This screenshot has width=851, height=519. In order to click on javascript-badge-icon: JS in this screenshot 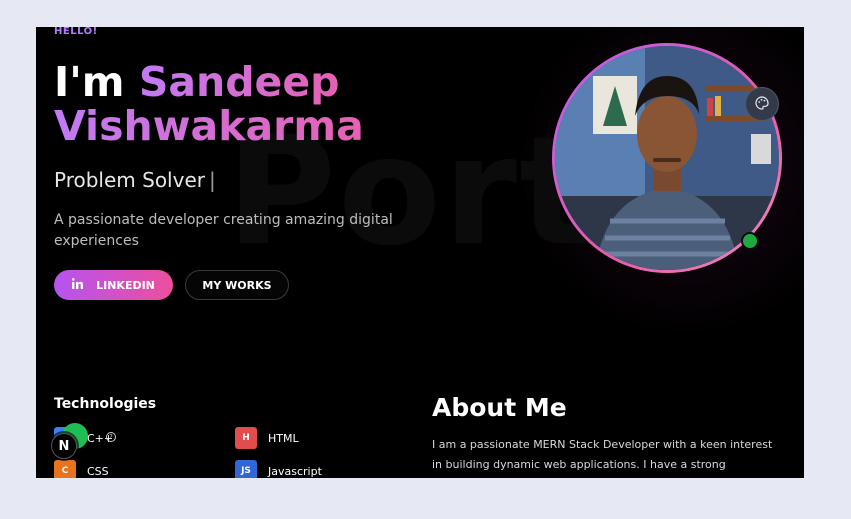, I will do `click(246, 469)`.